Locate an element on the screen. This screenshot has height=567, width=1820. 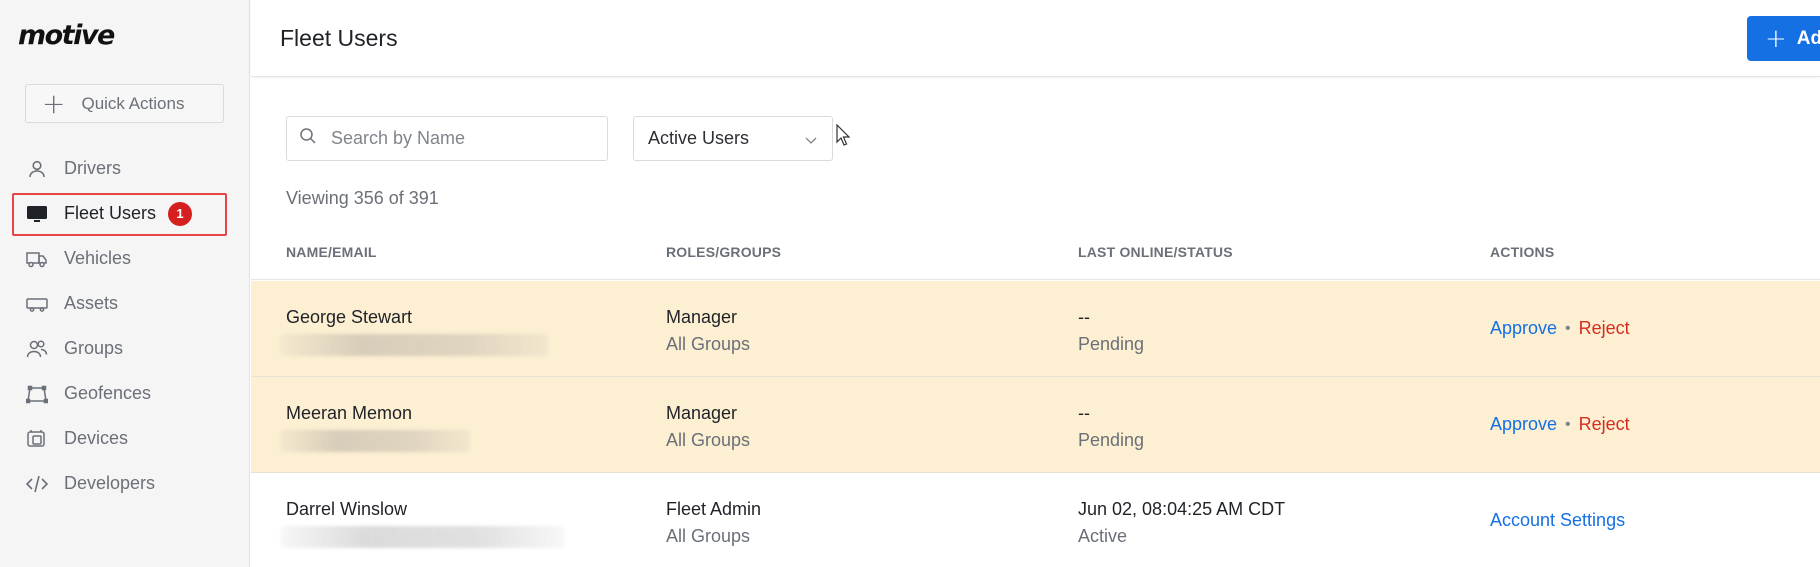
user-status-dropdown: Active Users is located at coordinates (733, 138).